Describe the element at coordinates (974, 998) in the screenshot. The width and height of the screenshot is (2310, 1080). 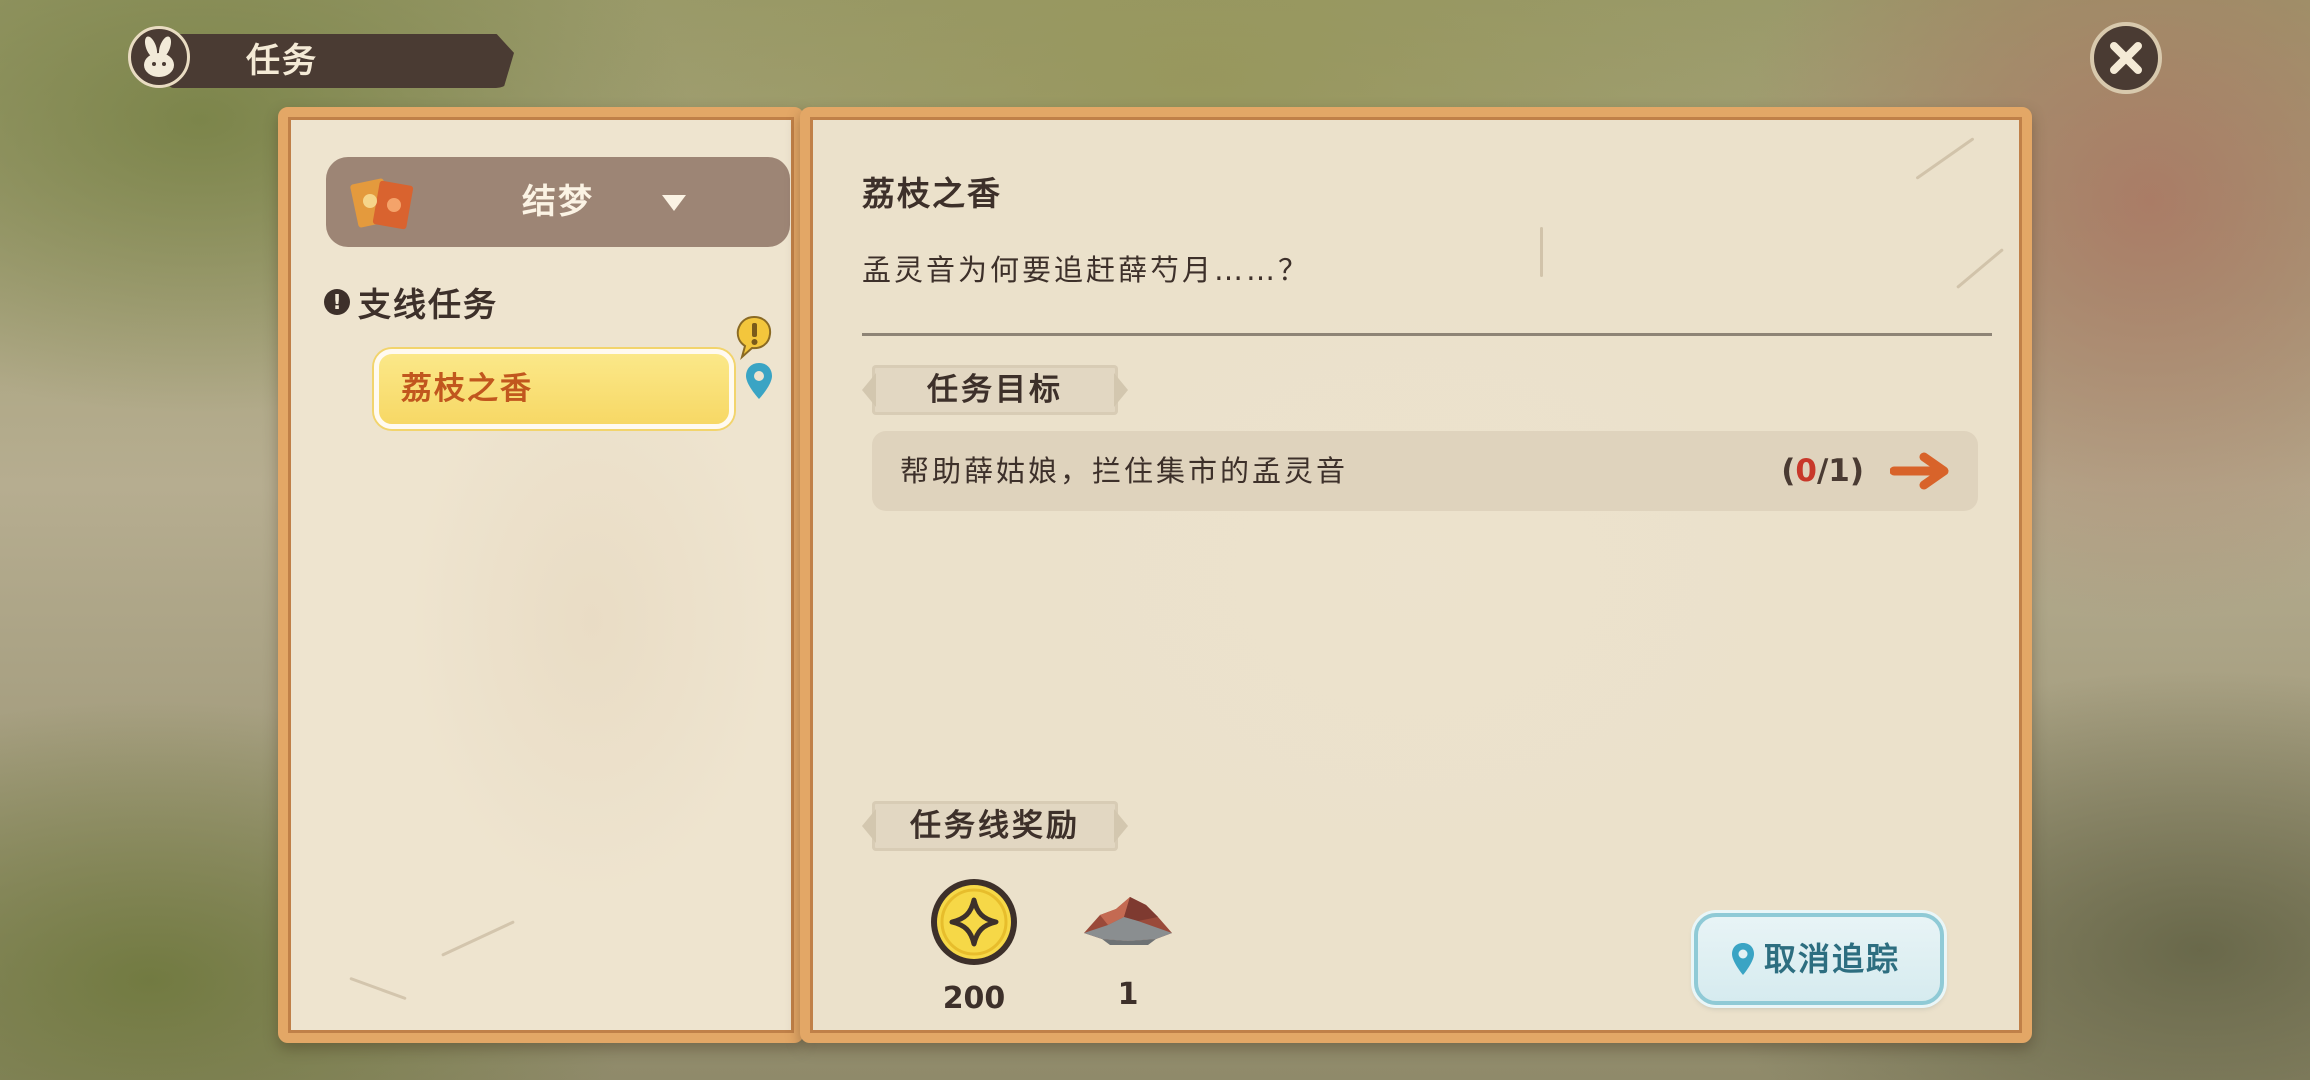
I see `reward-count: 200` at that location.